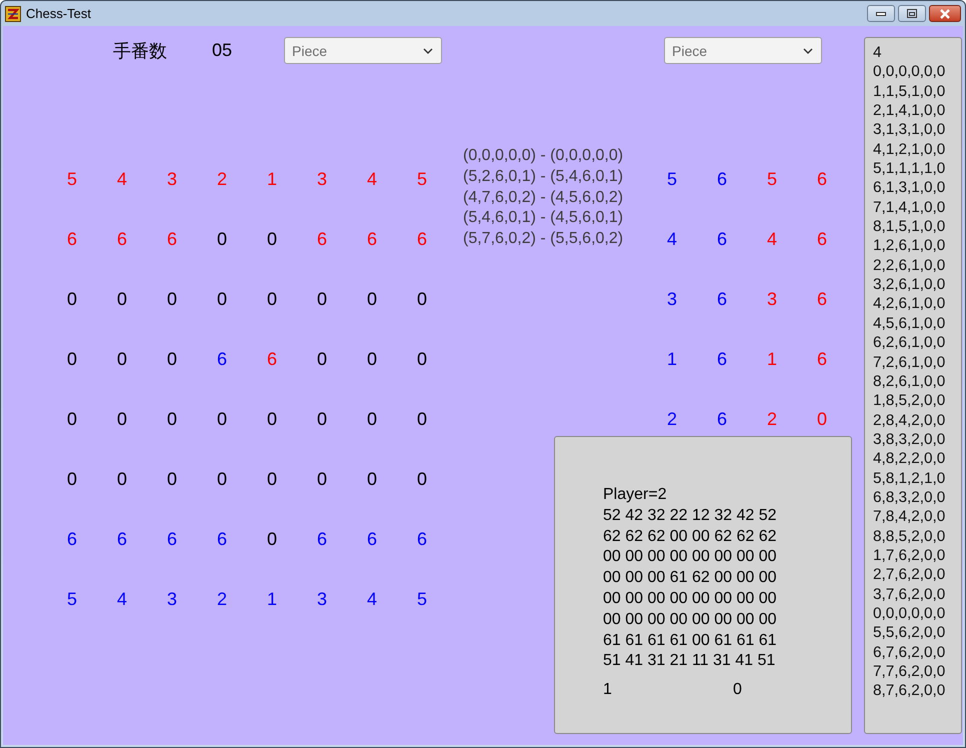  What do you see at coordinates (690, 578) in the screenshot?
I see `state-line: 00 00 00 61 62 00 00 00` at bounding box center [690, 578].